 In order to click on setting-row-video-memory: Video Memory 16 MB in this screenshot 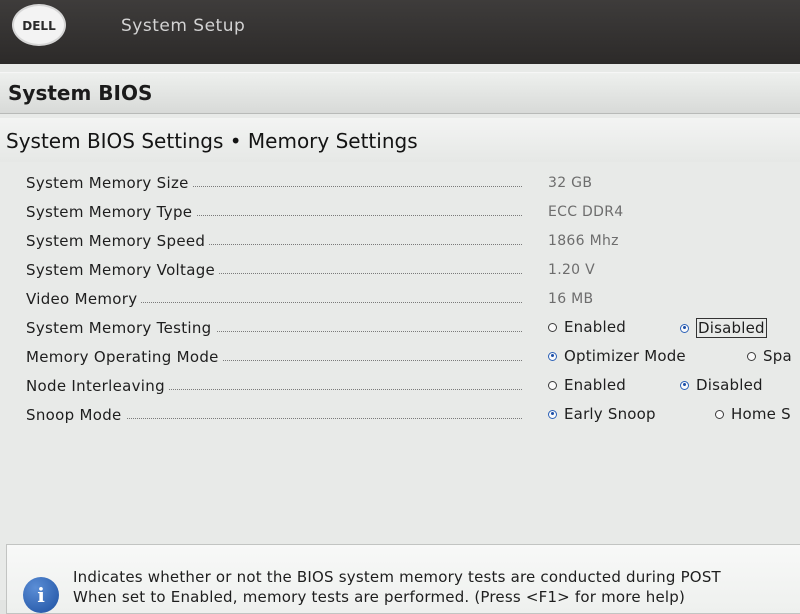, I will do `click(400, 300)`.